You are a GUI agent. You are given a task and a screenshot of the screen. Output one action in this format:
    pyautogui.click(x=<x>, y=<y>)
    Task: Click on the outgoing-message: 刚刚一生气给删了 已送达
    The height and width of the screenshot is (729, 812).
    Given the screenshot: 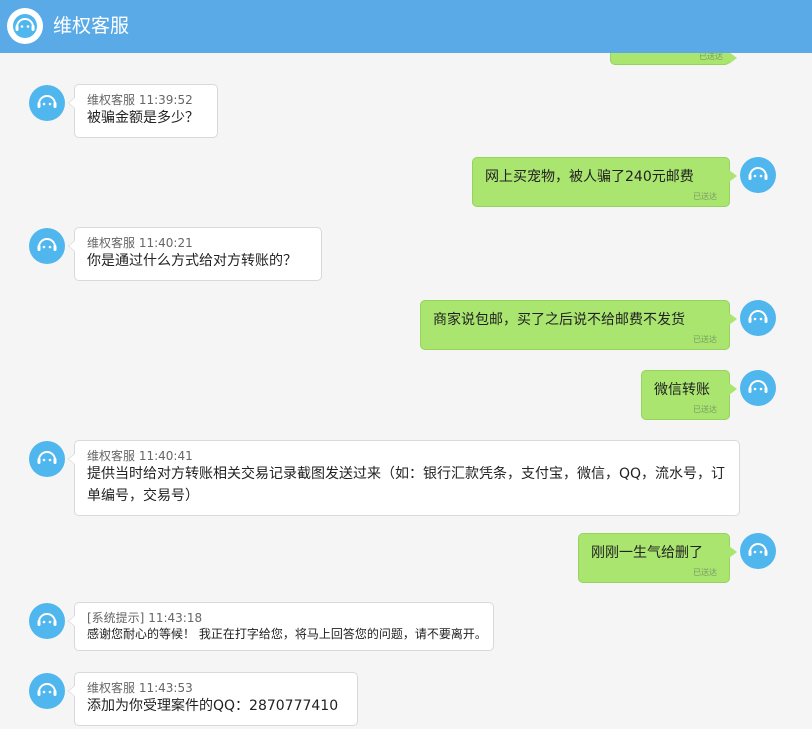 What is the action you would take?
    pyautogui.click(x=657, y=558)
    